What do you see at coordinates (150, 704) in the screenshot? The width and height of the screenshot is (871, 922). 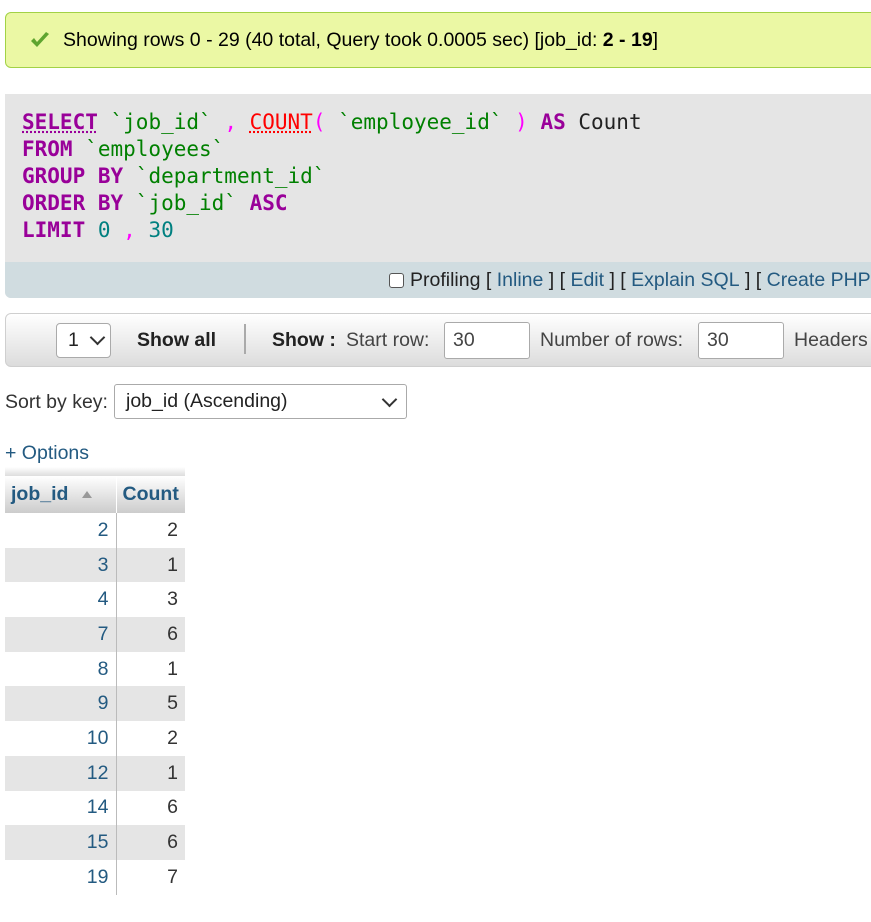 I see `cell-count: 5` at bounding box center [150, 704].